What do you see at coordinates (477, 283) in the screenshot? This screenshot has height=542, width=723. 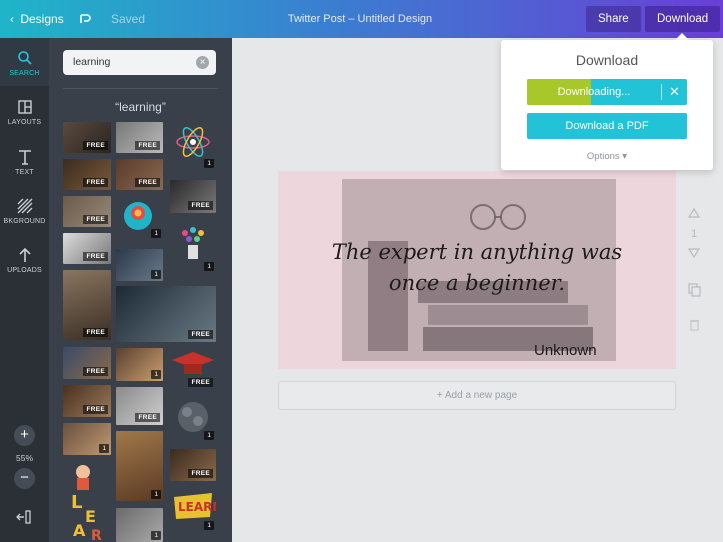 I see `quote-line-2: once a beginner.` at bounding box center [477, 283].